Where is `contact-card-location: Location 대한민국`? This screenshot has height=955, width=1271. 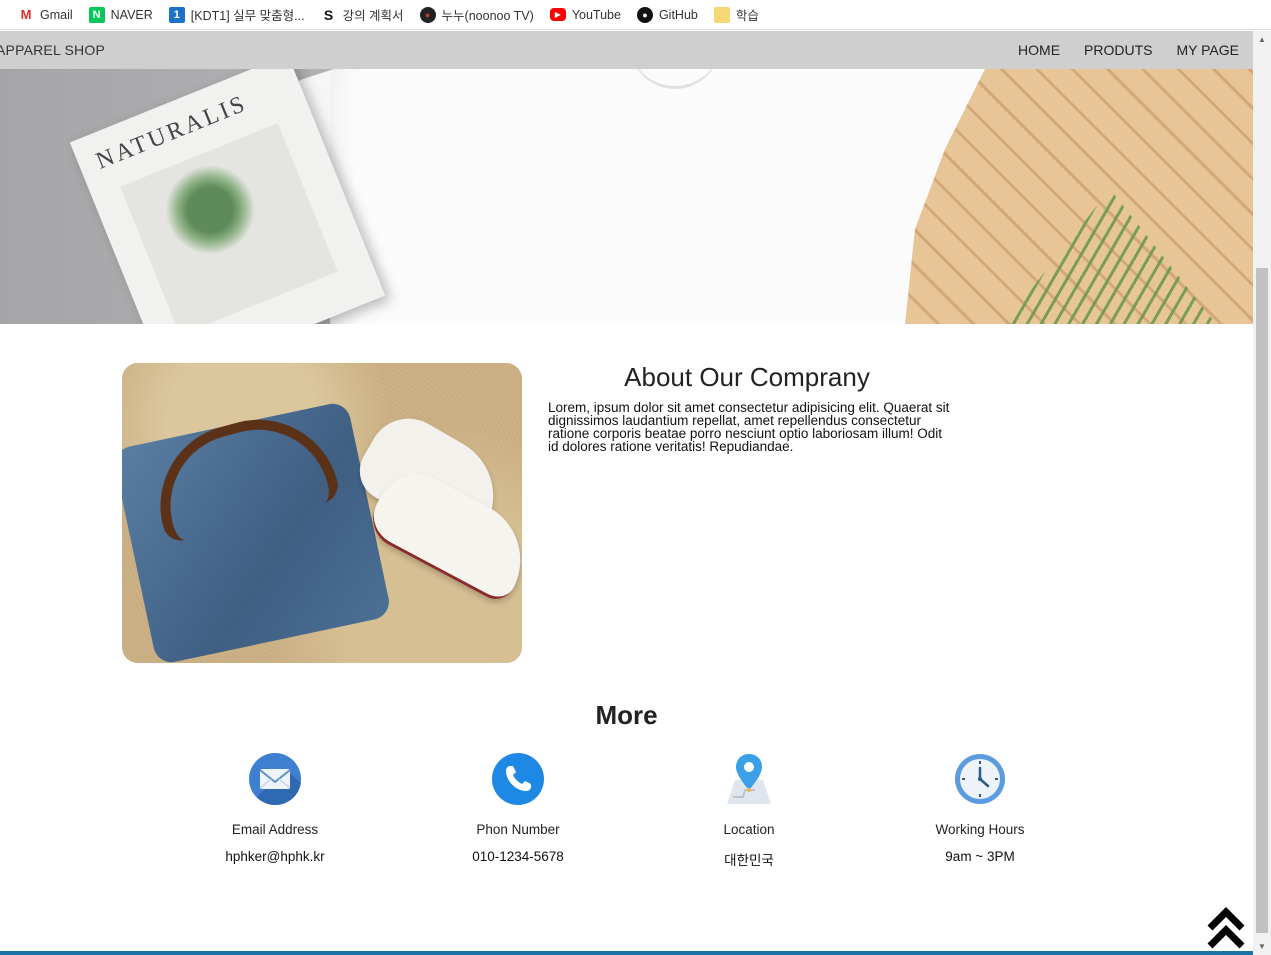
contact-card-location: Location 대한민국 is located at coordinates (749, 810).